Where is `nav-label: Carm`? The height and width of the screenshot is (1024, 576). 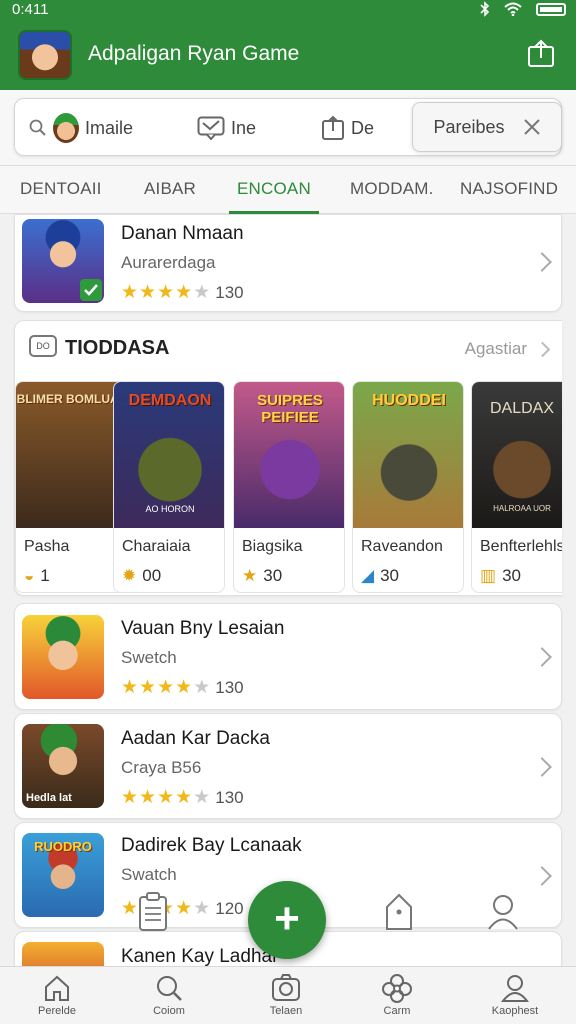 nav-label: Carm is located at coordinates (397, 1011).